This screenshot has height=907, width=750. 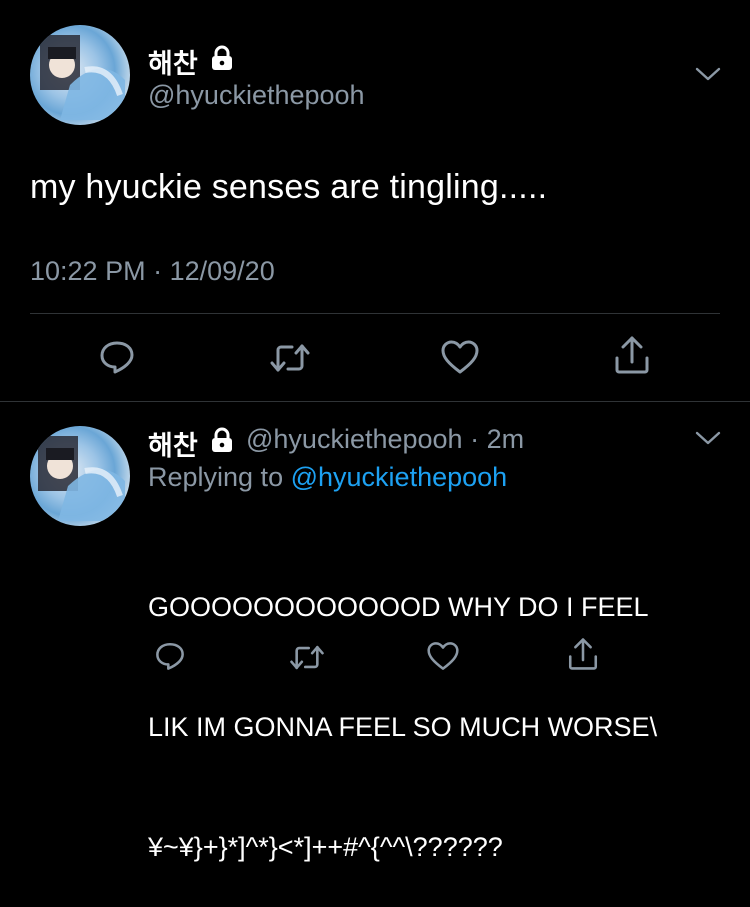 What do you see at coordinates (173, 61) in the screenshot?
I see `display-name: 해찬` at bounding box center [173, 61].